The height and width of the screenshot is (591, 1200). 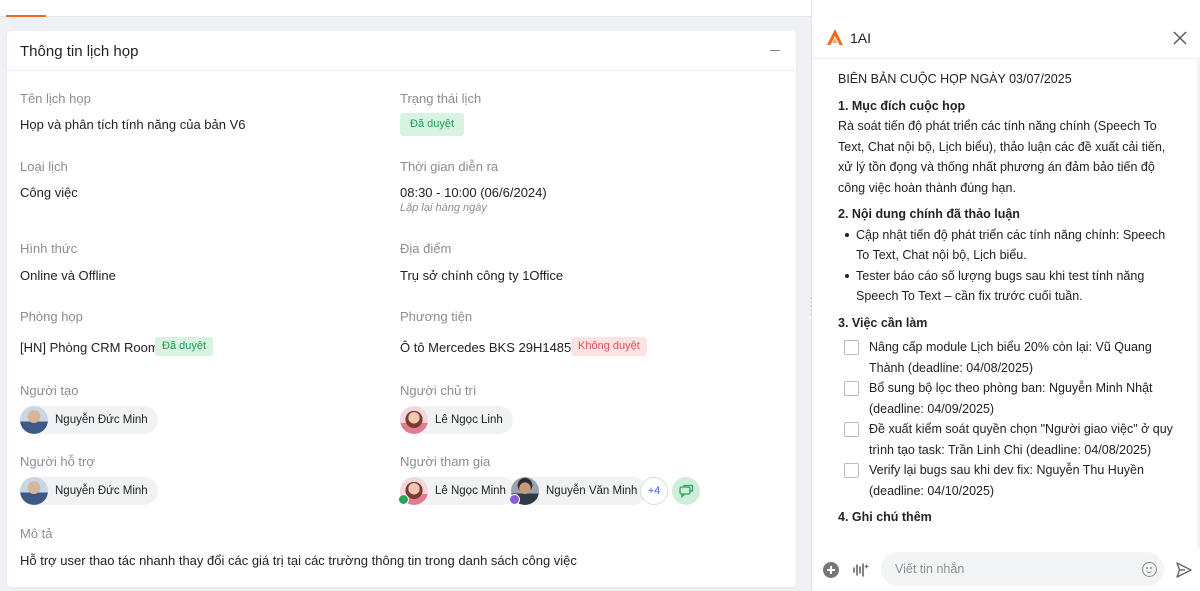 What do you see at coordinates (184, 346) in the screenshot?
I see `room-status-badge: Đã duyệt` at bounding box center [184, 346].